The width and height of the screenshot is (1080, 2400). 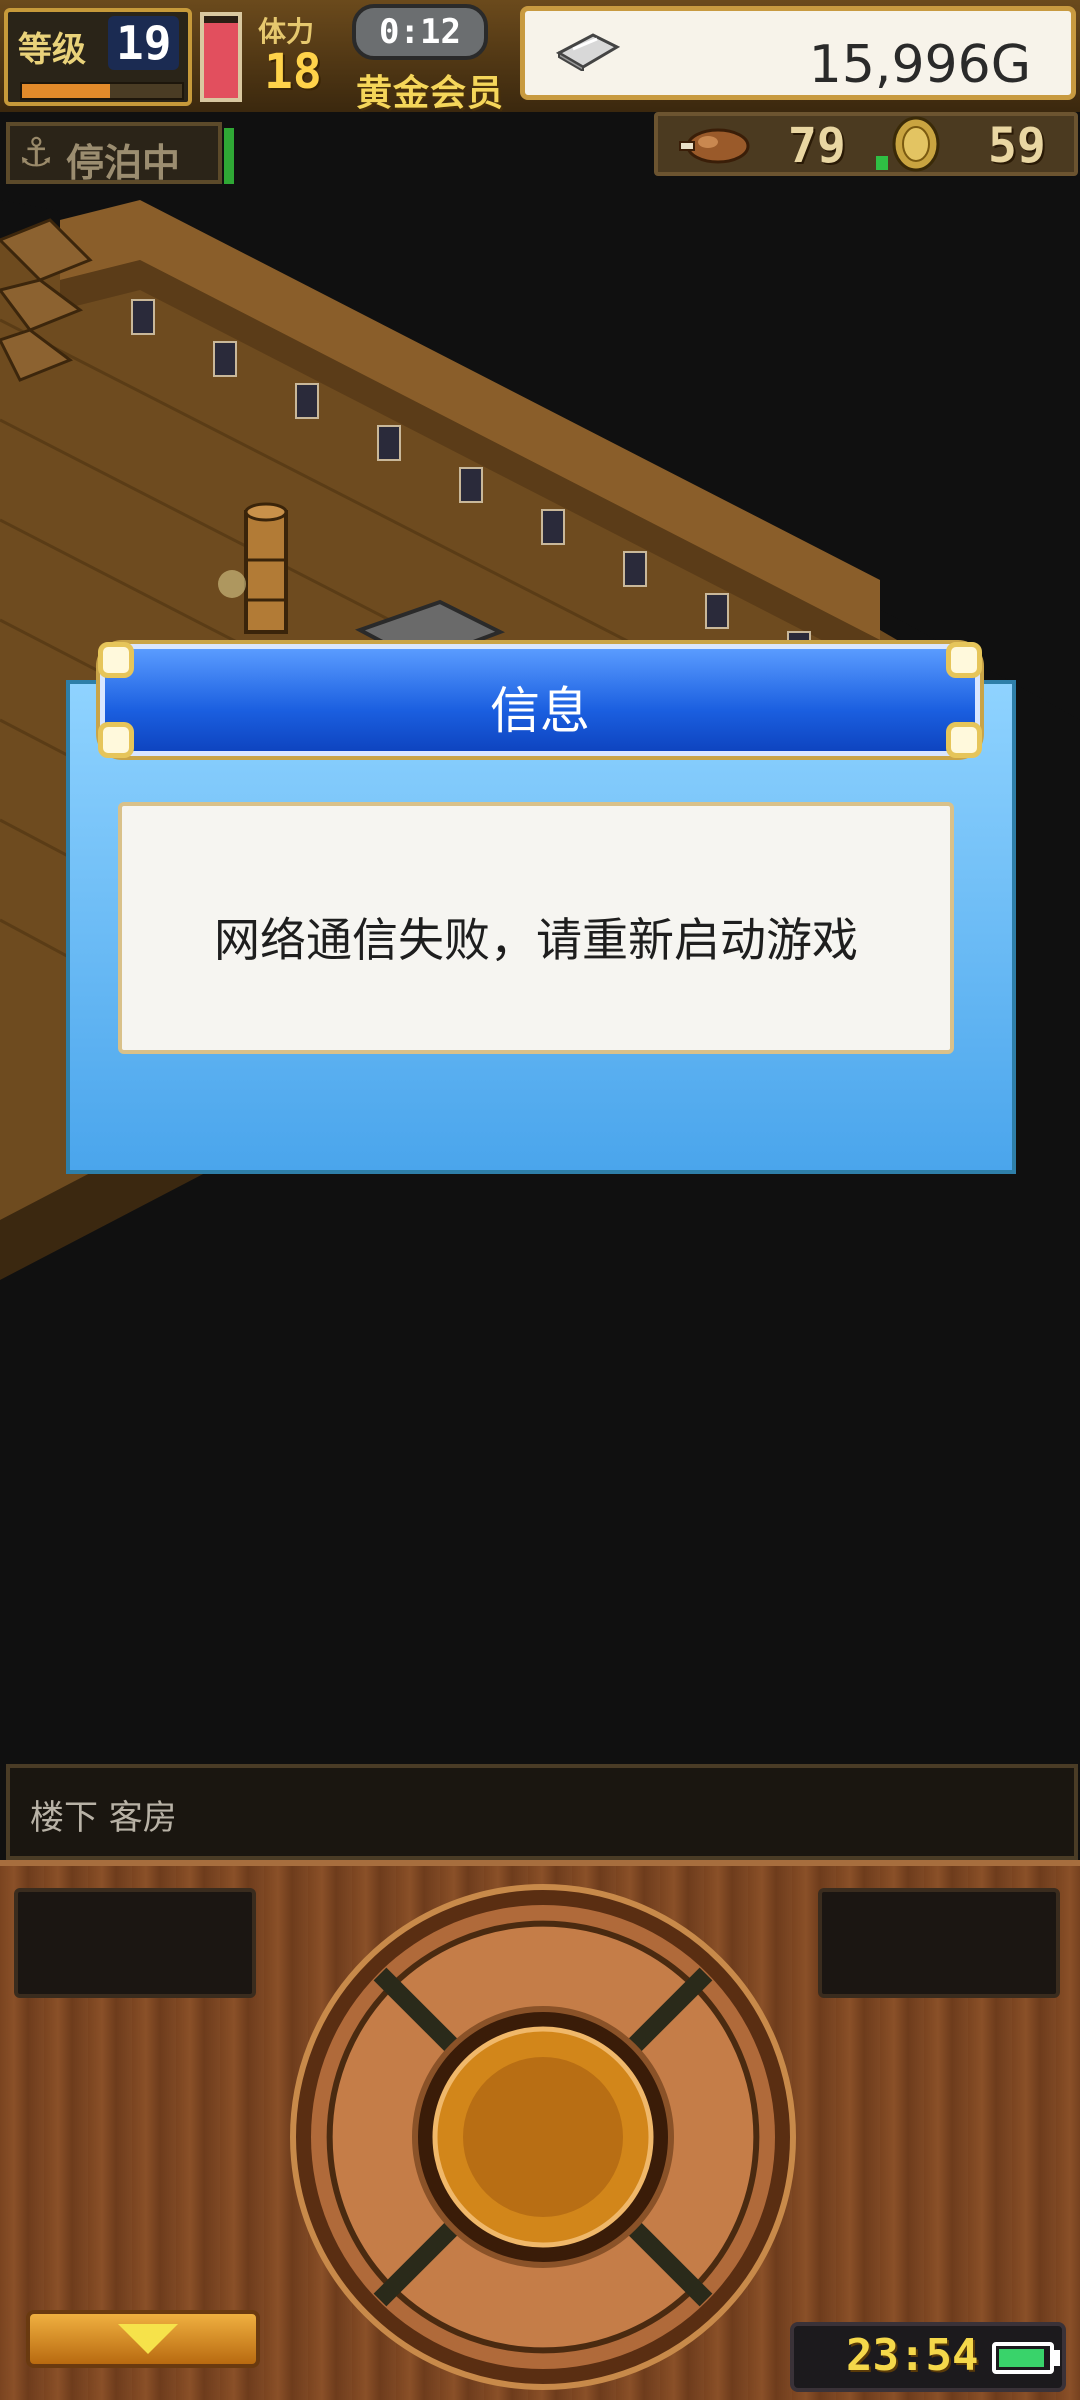 What do you see at coordinates (66, 91) in the screenshot?
I see `xp-bar-fill` at bounding box center [66, 91].